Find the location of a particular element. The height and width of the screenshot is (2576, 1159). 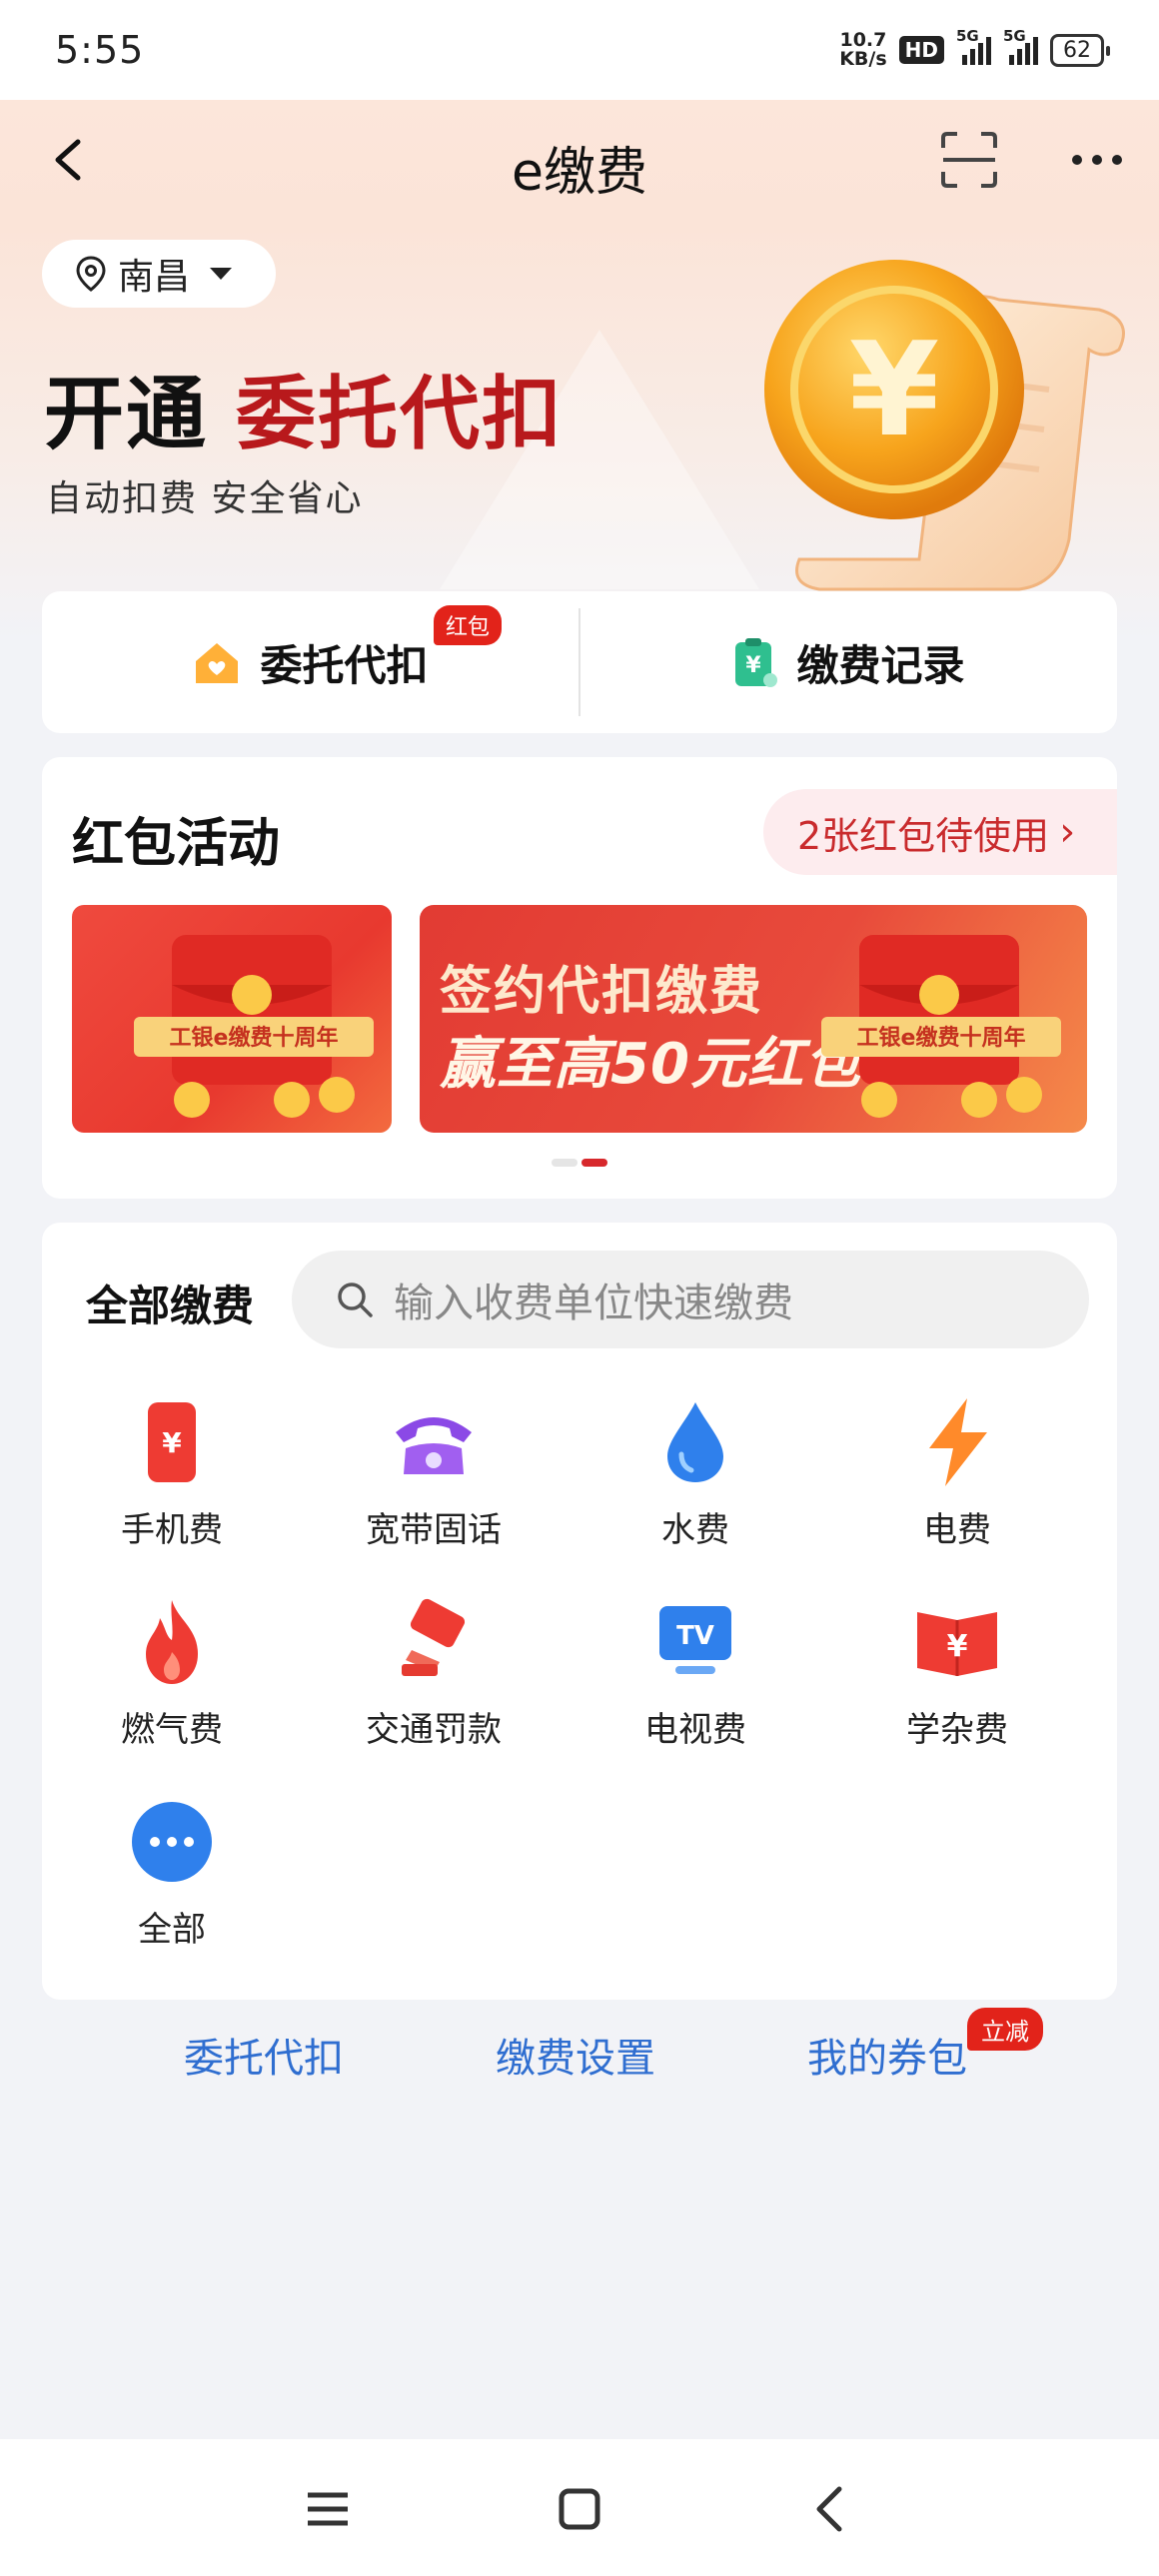

more-dots-icon is located at coordinates (172, 1842).